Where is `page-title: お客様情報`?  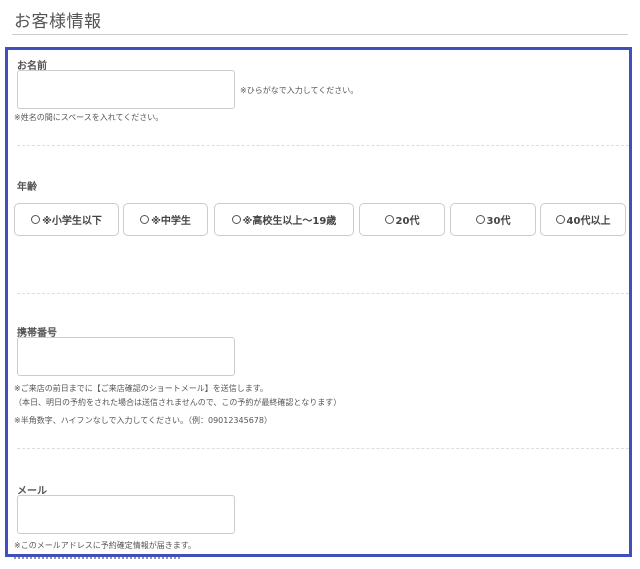 page-title: お客様情報 is located at coordinates (58, 22).